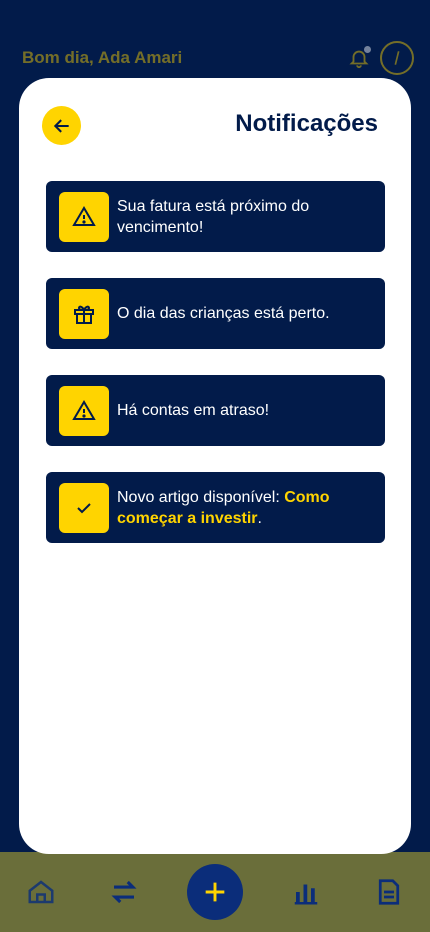 The width and height of the screenshot is (430, 932). What do you see at coordinates (367, 49) in the screenshot?
I see `notification-dot` at bounding box center [367, 49].